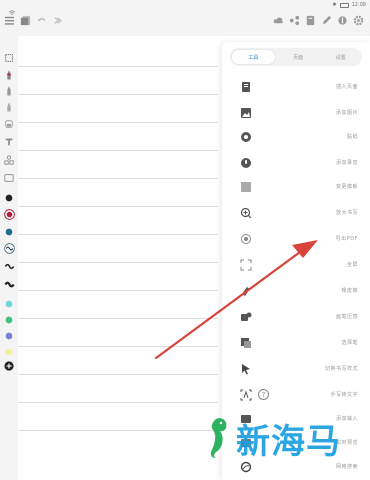 This screenshot has width=370, height=480. I want to click on undo-icon, so click(41, 20).